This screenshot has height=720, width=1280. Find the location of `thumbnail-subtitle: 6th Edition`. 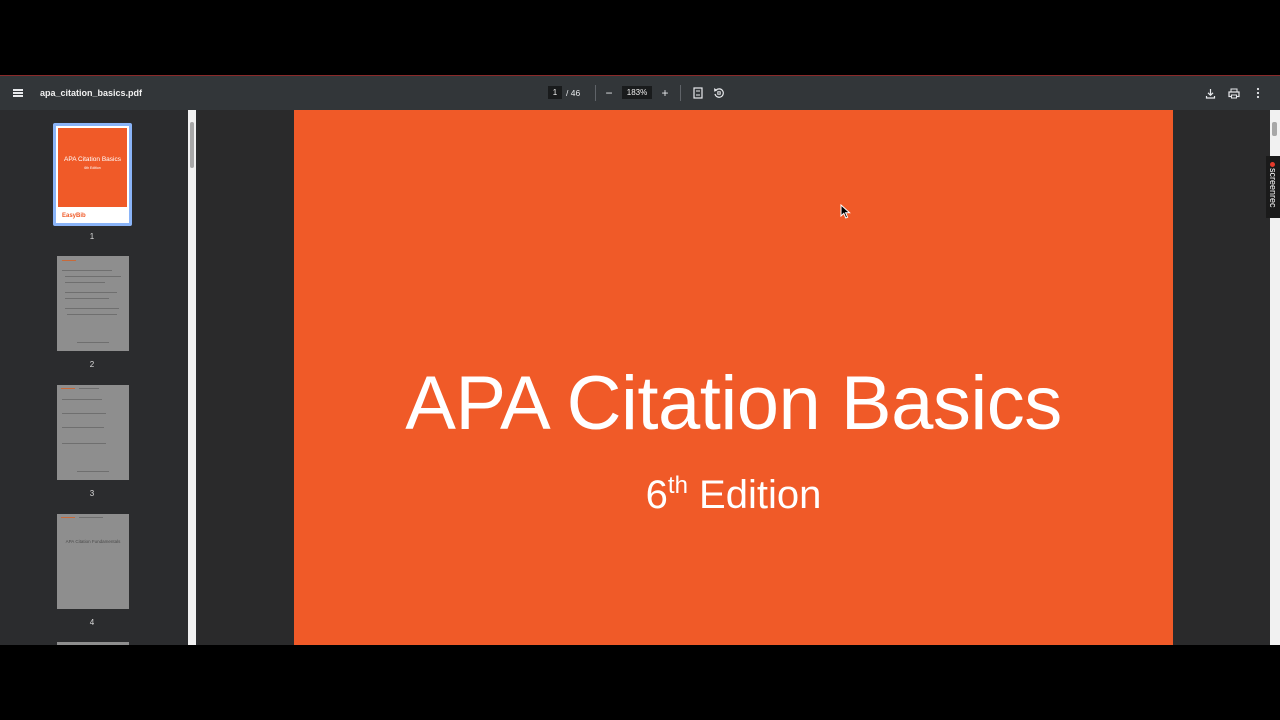

thumbnail-subtitle: 6th Edition is located at coordinates (92, 168).